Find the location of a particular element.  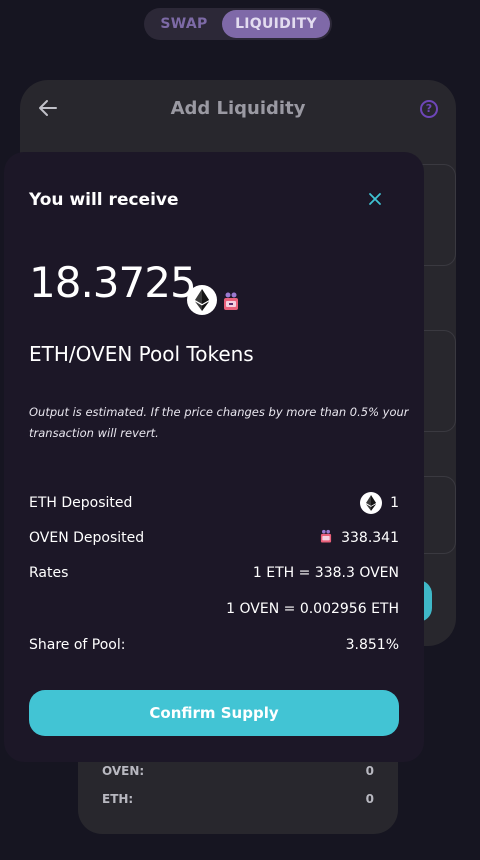

liquidity-tab: LIQUIDITY is located at coordinates (276, 24).